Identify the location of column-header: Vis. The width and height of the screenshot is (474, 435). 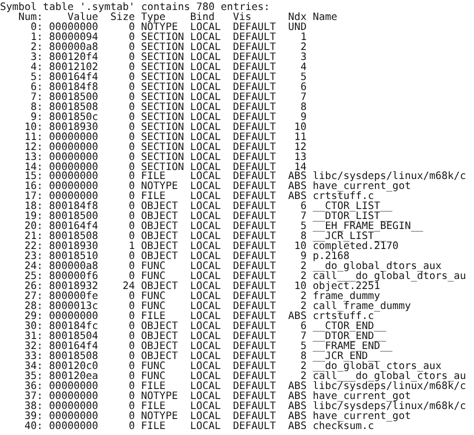
(242, 17).